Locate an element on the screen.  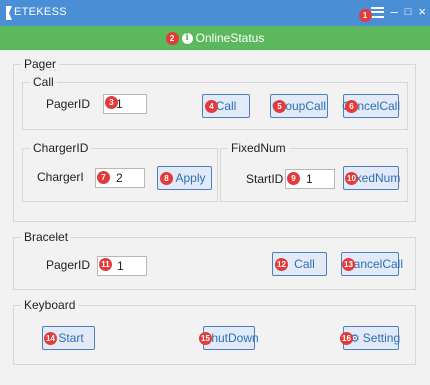
start-id-label: StartID is located at coordinates (265, 179).